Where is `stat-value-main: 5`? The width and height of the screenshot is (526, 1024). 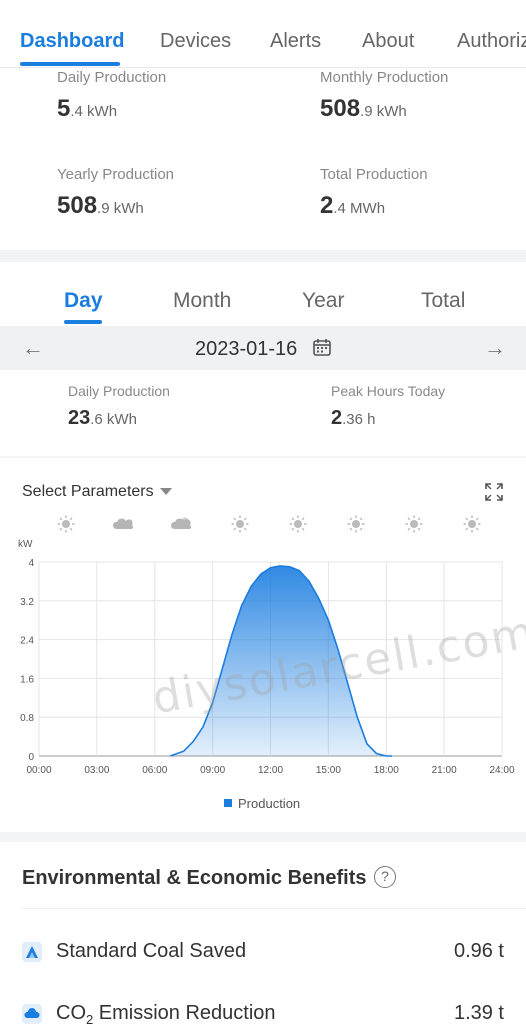
stat-value-main: 5 is located at coordinates (64, 108).